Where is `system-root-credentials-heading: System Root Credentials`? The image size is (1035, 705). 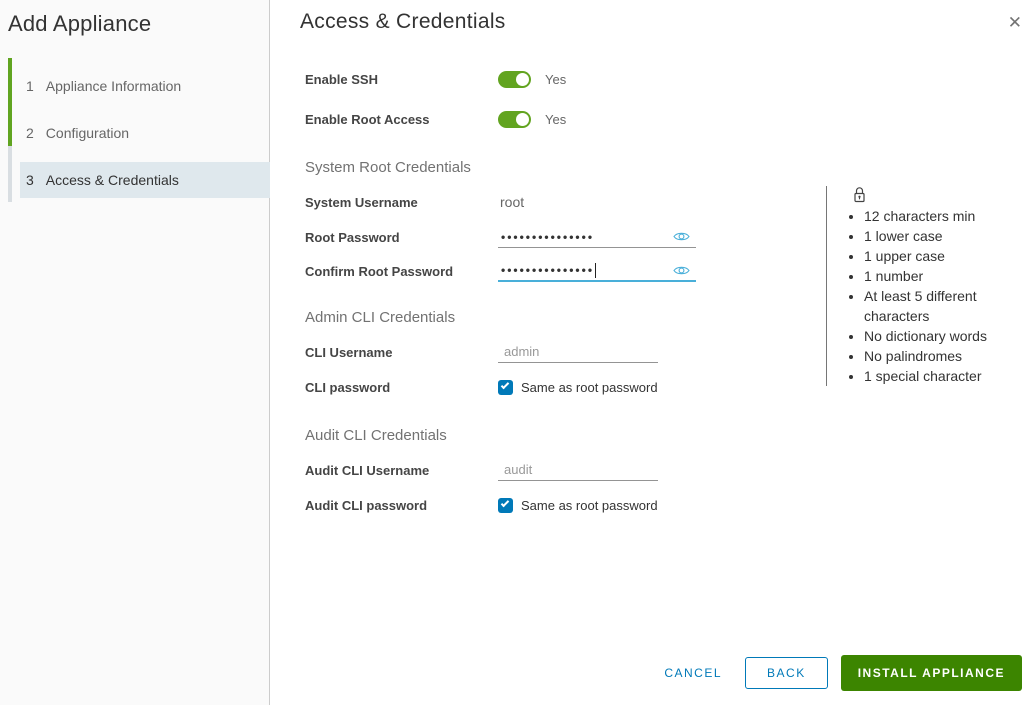 system-root-credentials-heading: System Root Credentials is located at coordinates (388, 167).